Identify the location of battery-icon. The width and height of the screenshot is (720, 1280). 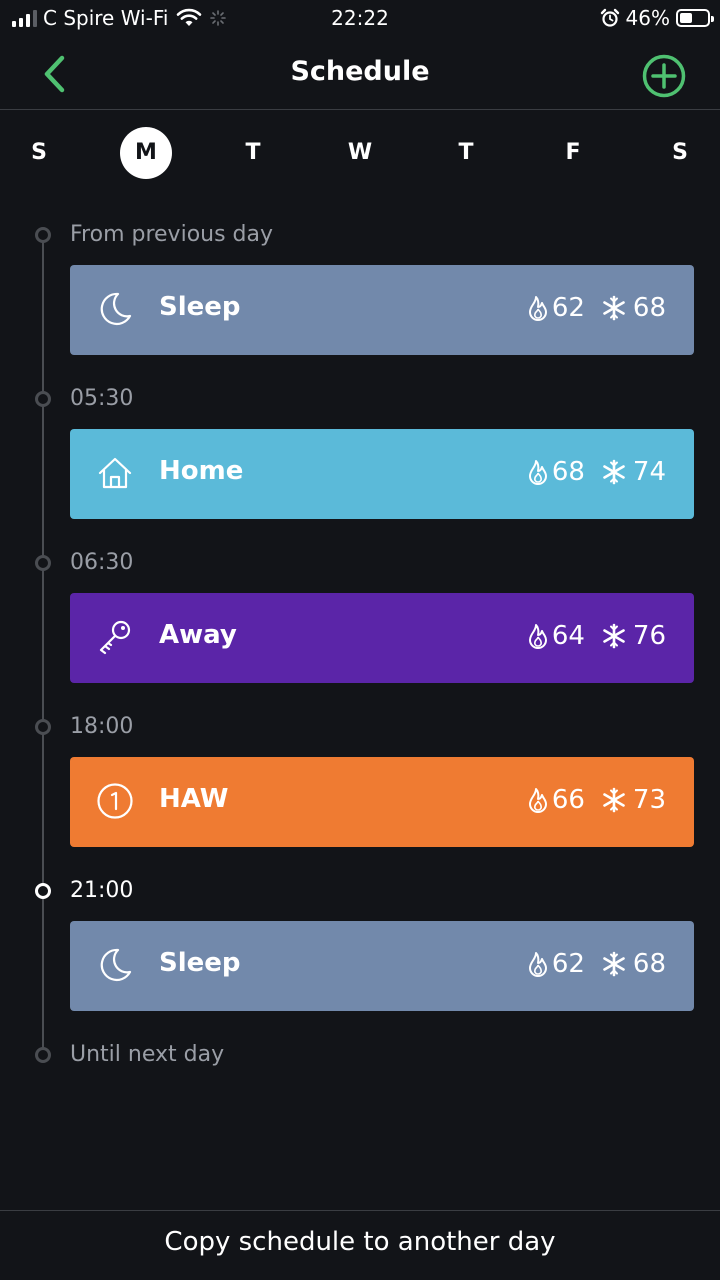
(695, 18).